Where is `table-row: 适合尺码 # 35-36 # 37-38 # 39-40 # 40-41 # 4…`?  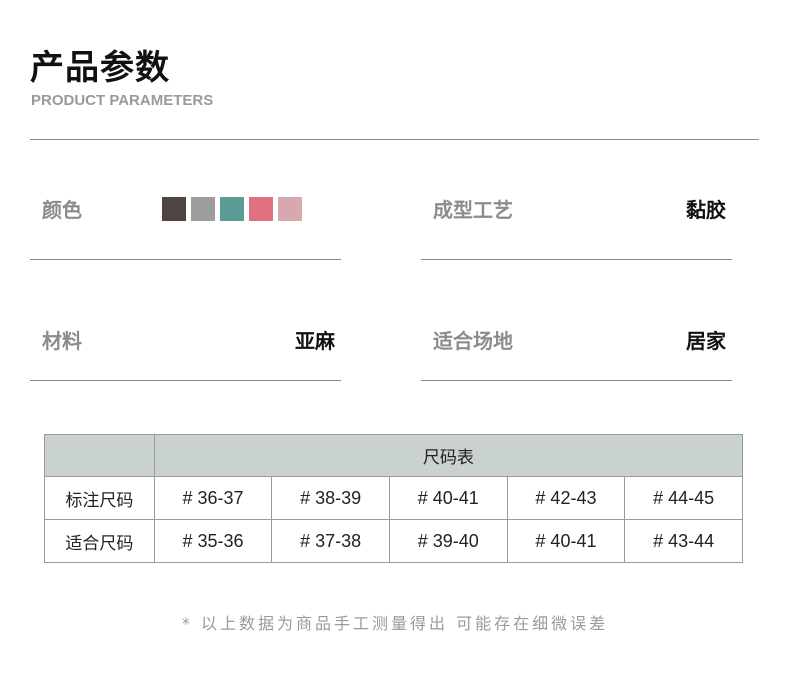 table-row: 适合尺码 # 35-36 # 37-38 # 39-40 # 40-41 # 4… is located at coordinates (393, 541).